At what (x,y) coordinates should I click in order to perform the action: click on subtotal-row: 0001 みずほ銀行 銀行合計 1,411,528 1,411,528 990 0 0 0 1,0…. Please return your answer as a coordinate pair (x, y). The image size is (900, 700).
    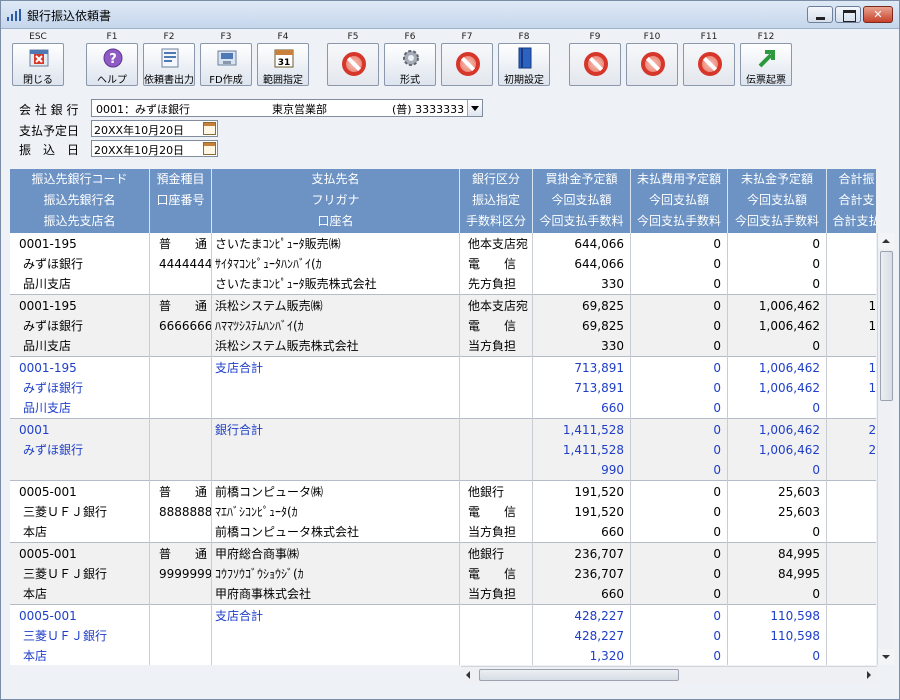
    Looking at the image, I should click on (443, 450).